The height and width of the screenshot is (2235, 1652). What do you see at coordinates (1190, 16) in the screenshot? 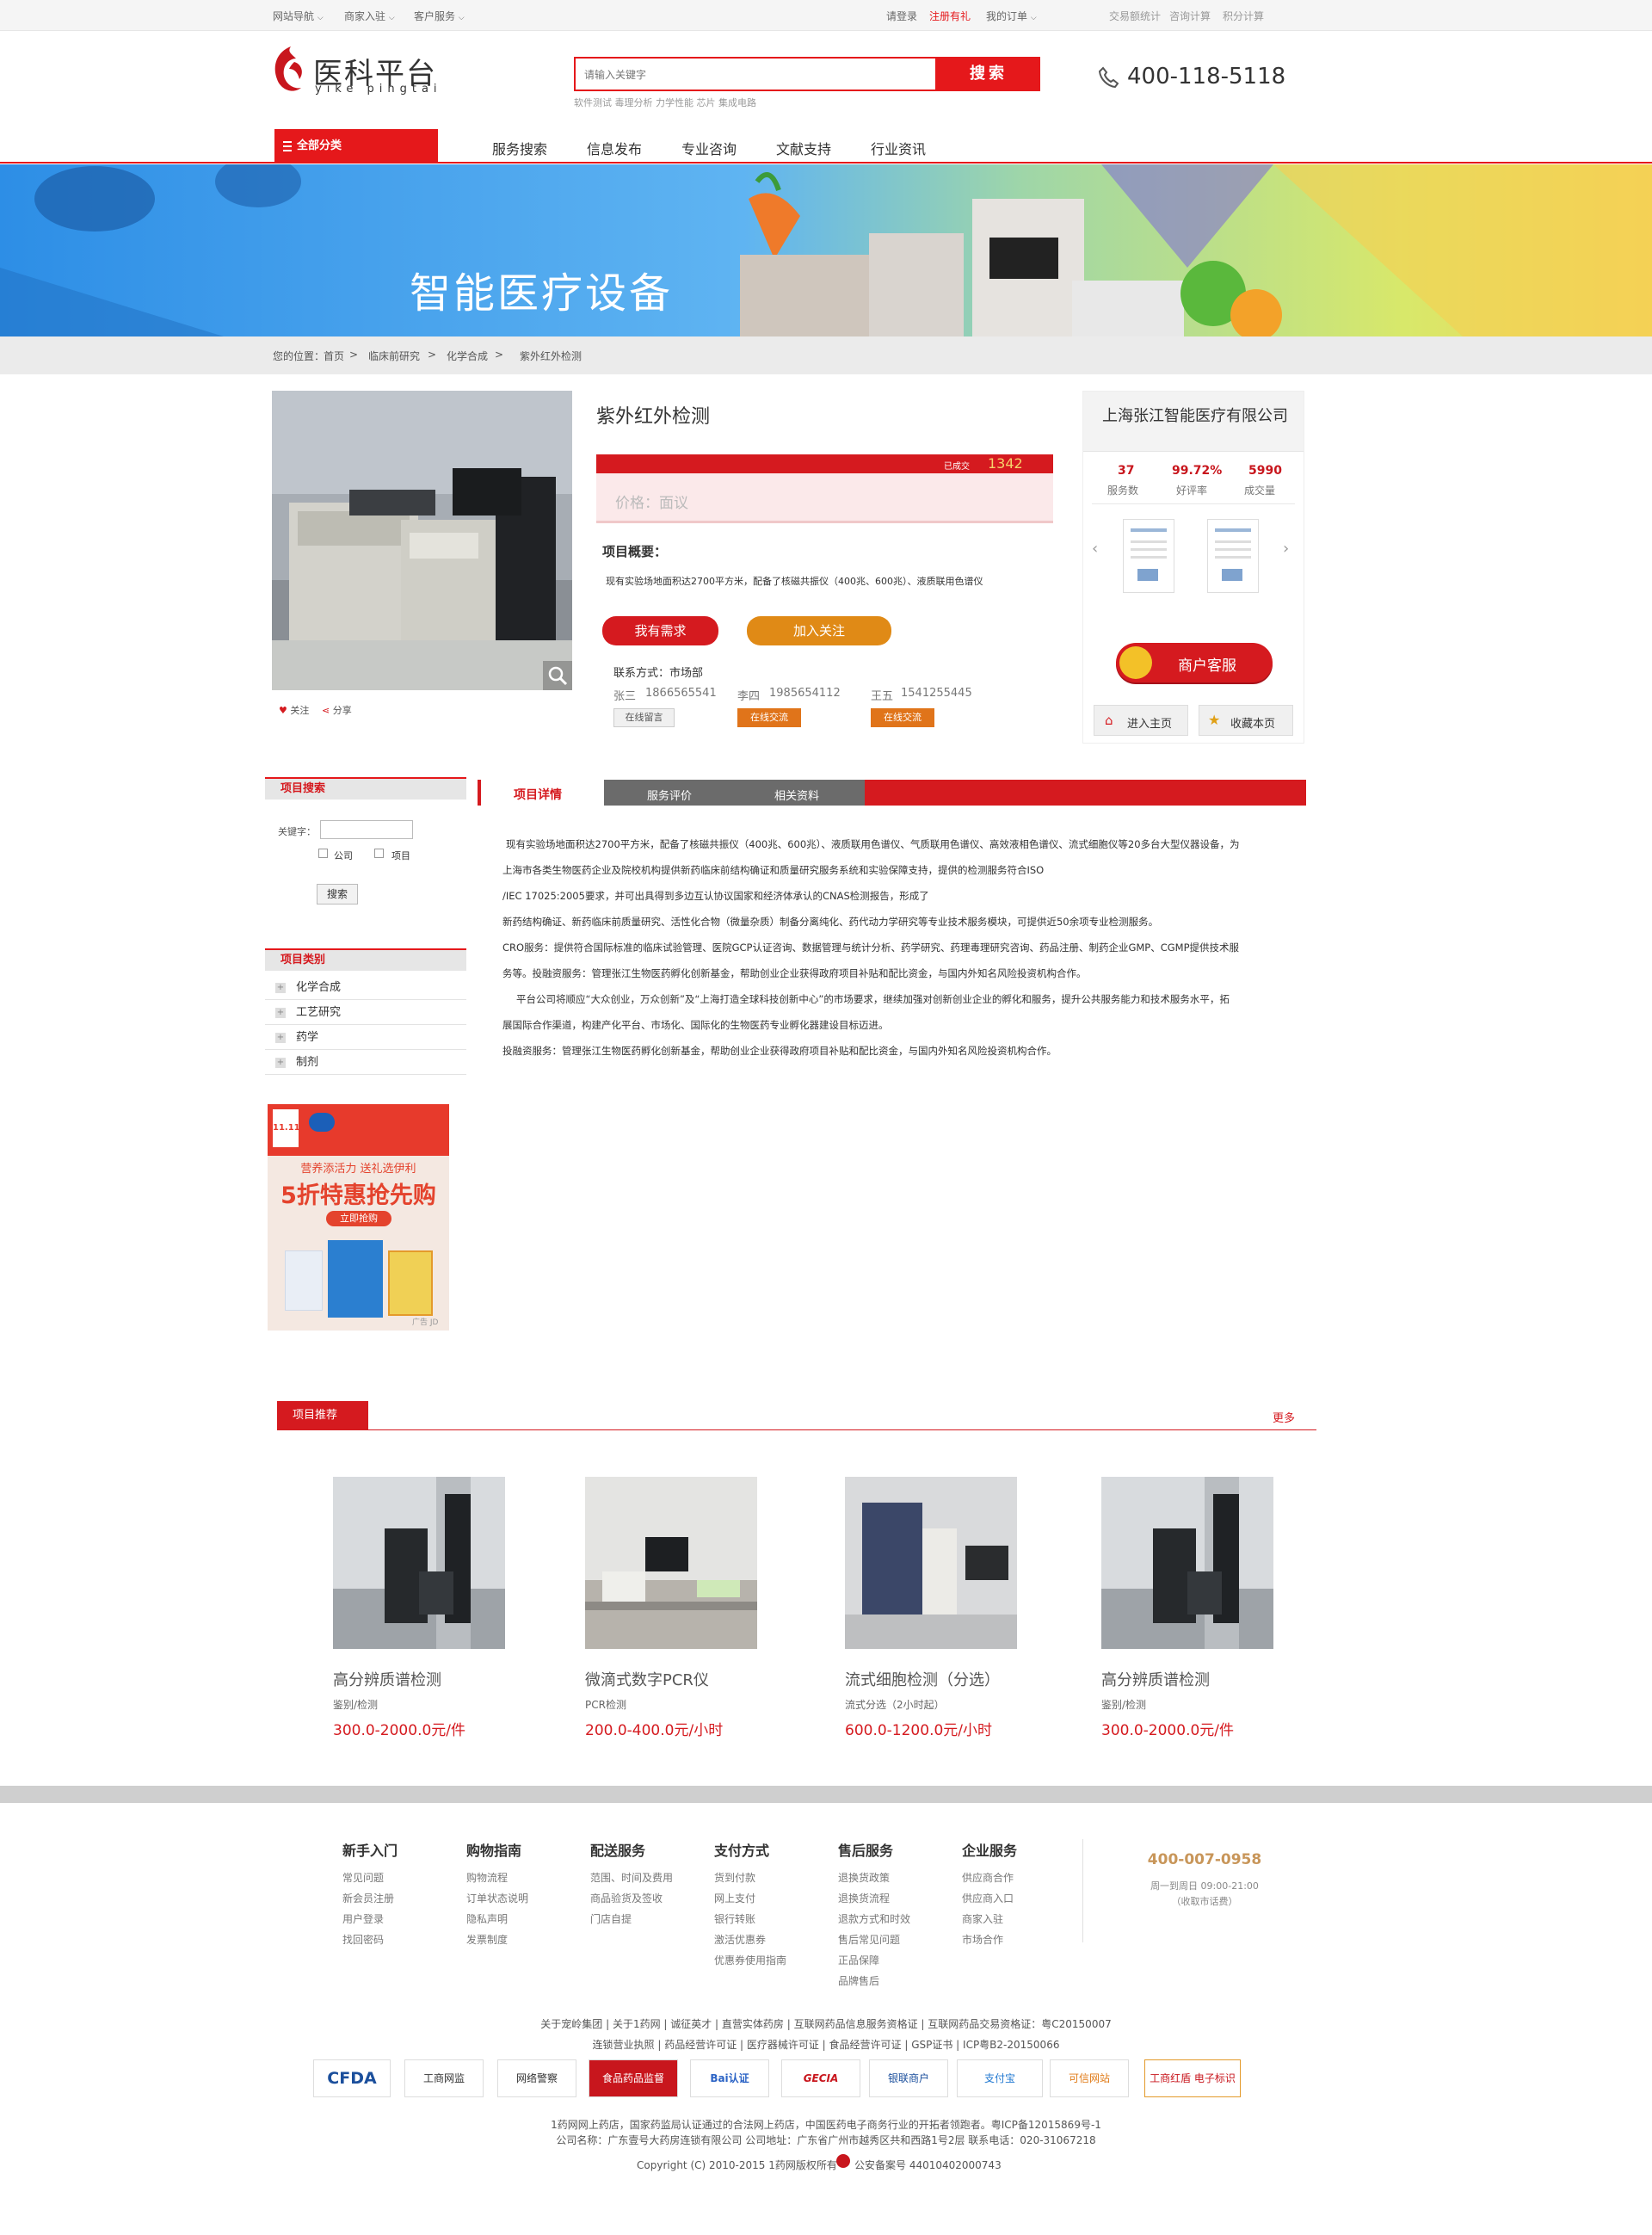
I see `consult-count-link: 咨询计算` at bounding box center [1190, 16].